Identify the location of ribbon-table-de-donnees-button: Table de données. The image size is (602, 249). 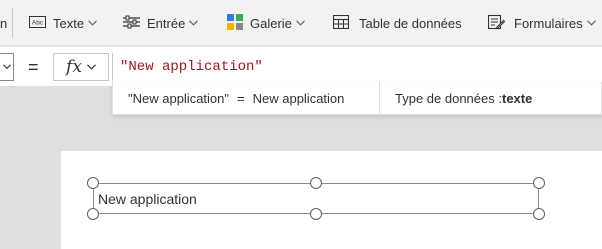
(397, 23).